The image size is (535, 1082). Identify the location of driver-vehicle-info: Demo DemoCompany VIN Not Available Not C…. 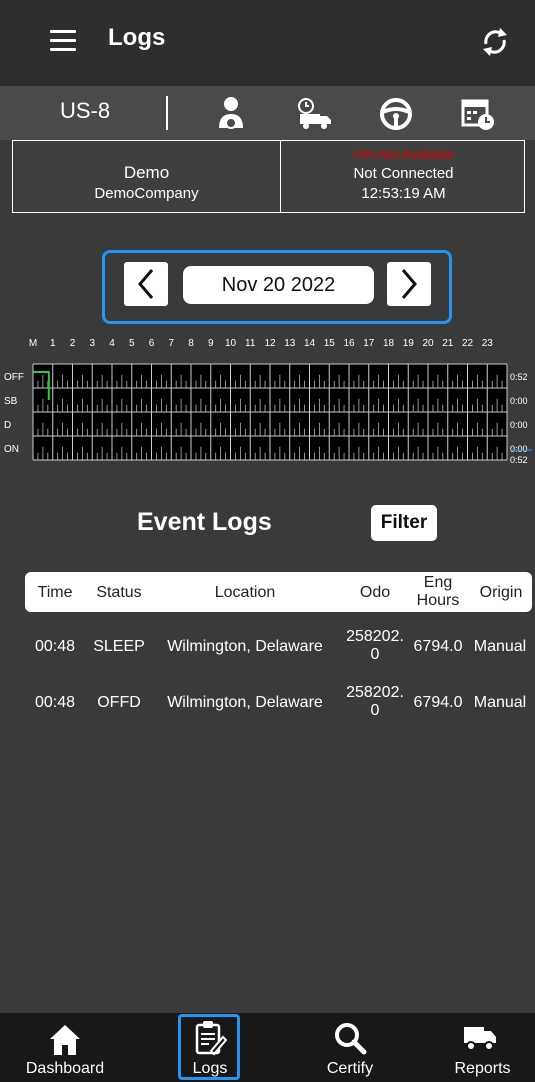
(268, 176).